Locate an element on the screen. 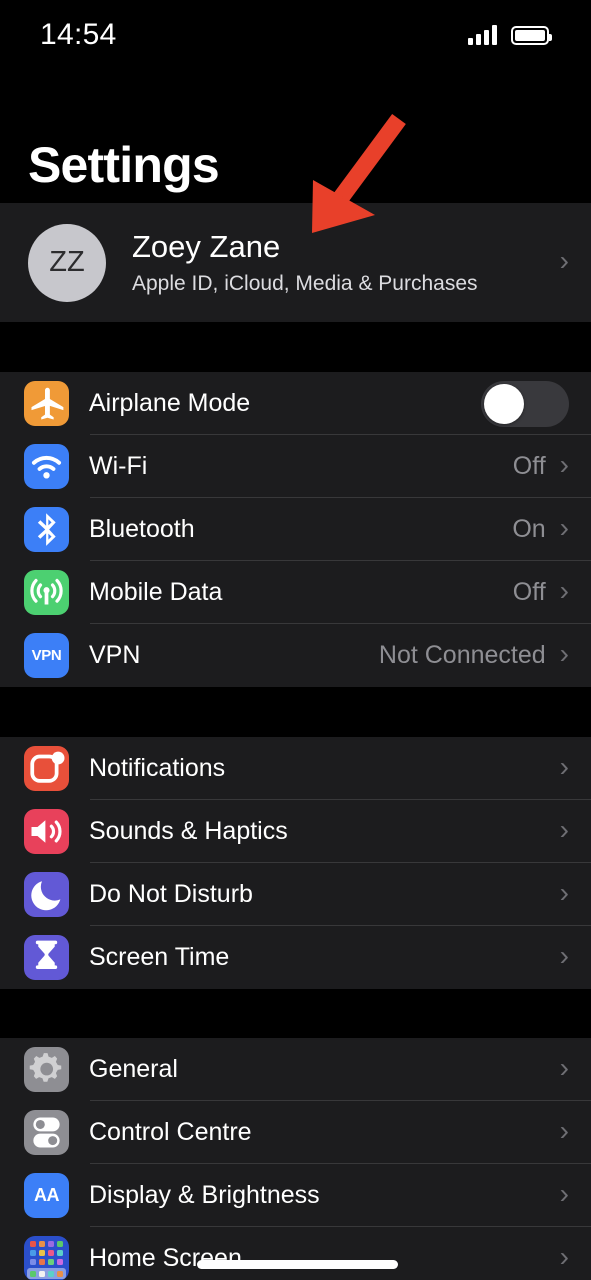  settings-row-value: Not Connected is located at coordinates (462, 655).